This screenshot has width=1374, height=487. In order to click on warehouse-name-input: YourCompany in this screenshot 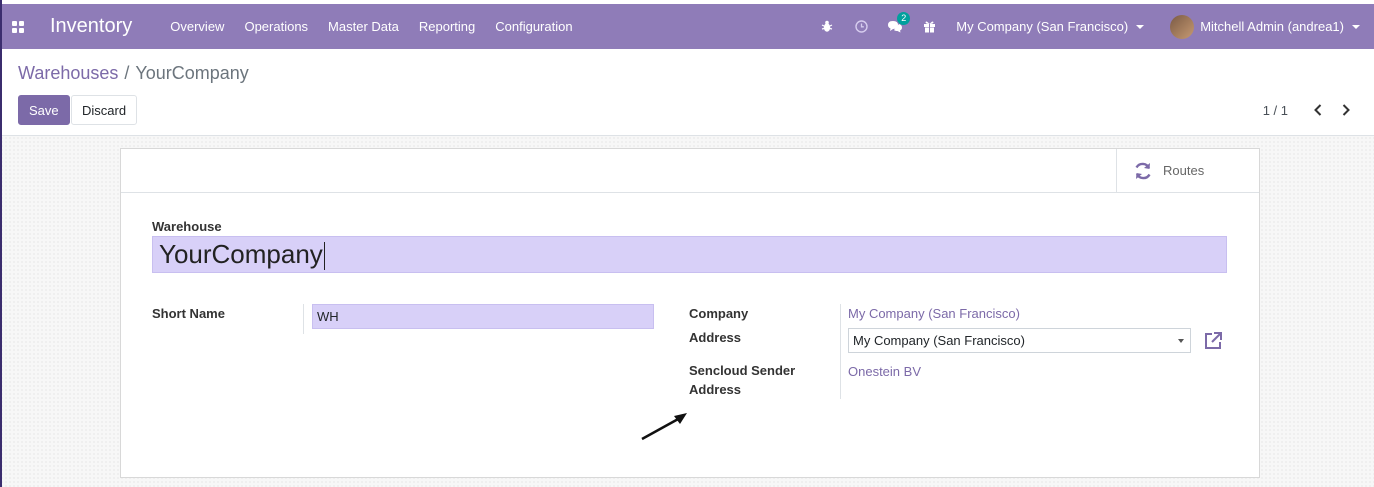, I will do `click(689, 254)`.